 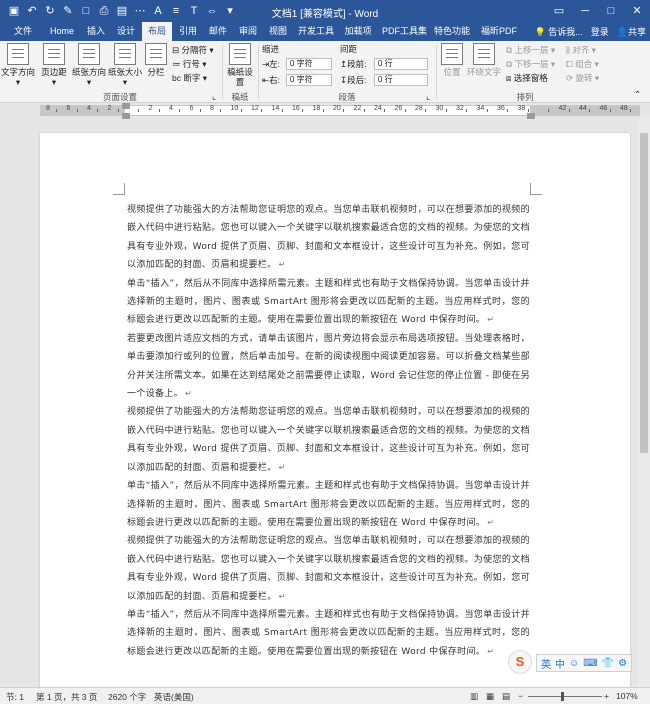 I want to click on ime-chinese-icon: 中, so click(x=560, y=663).